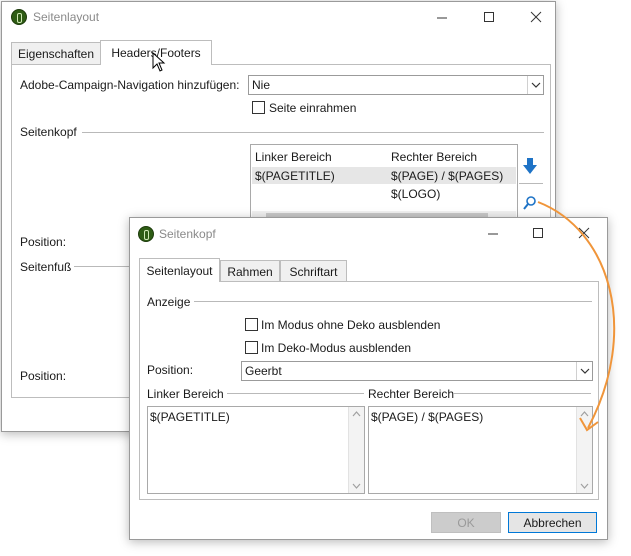 This screenshot has width=631, height=556. What do you see at coordinates (584, 486) in the screenshot?
I see `right-scroll-down-icon` at bounding box center [584, 486].